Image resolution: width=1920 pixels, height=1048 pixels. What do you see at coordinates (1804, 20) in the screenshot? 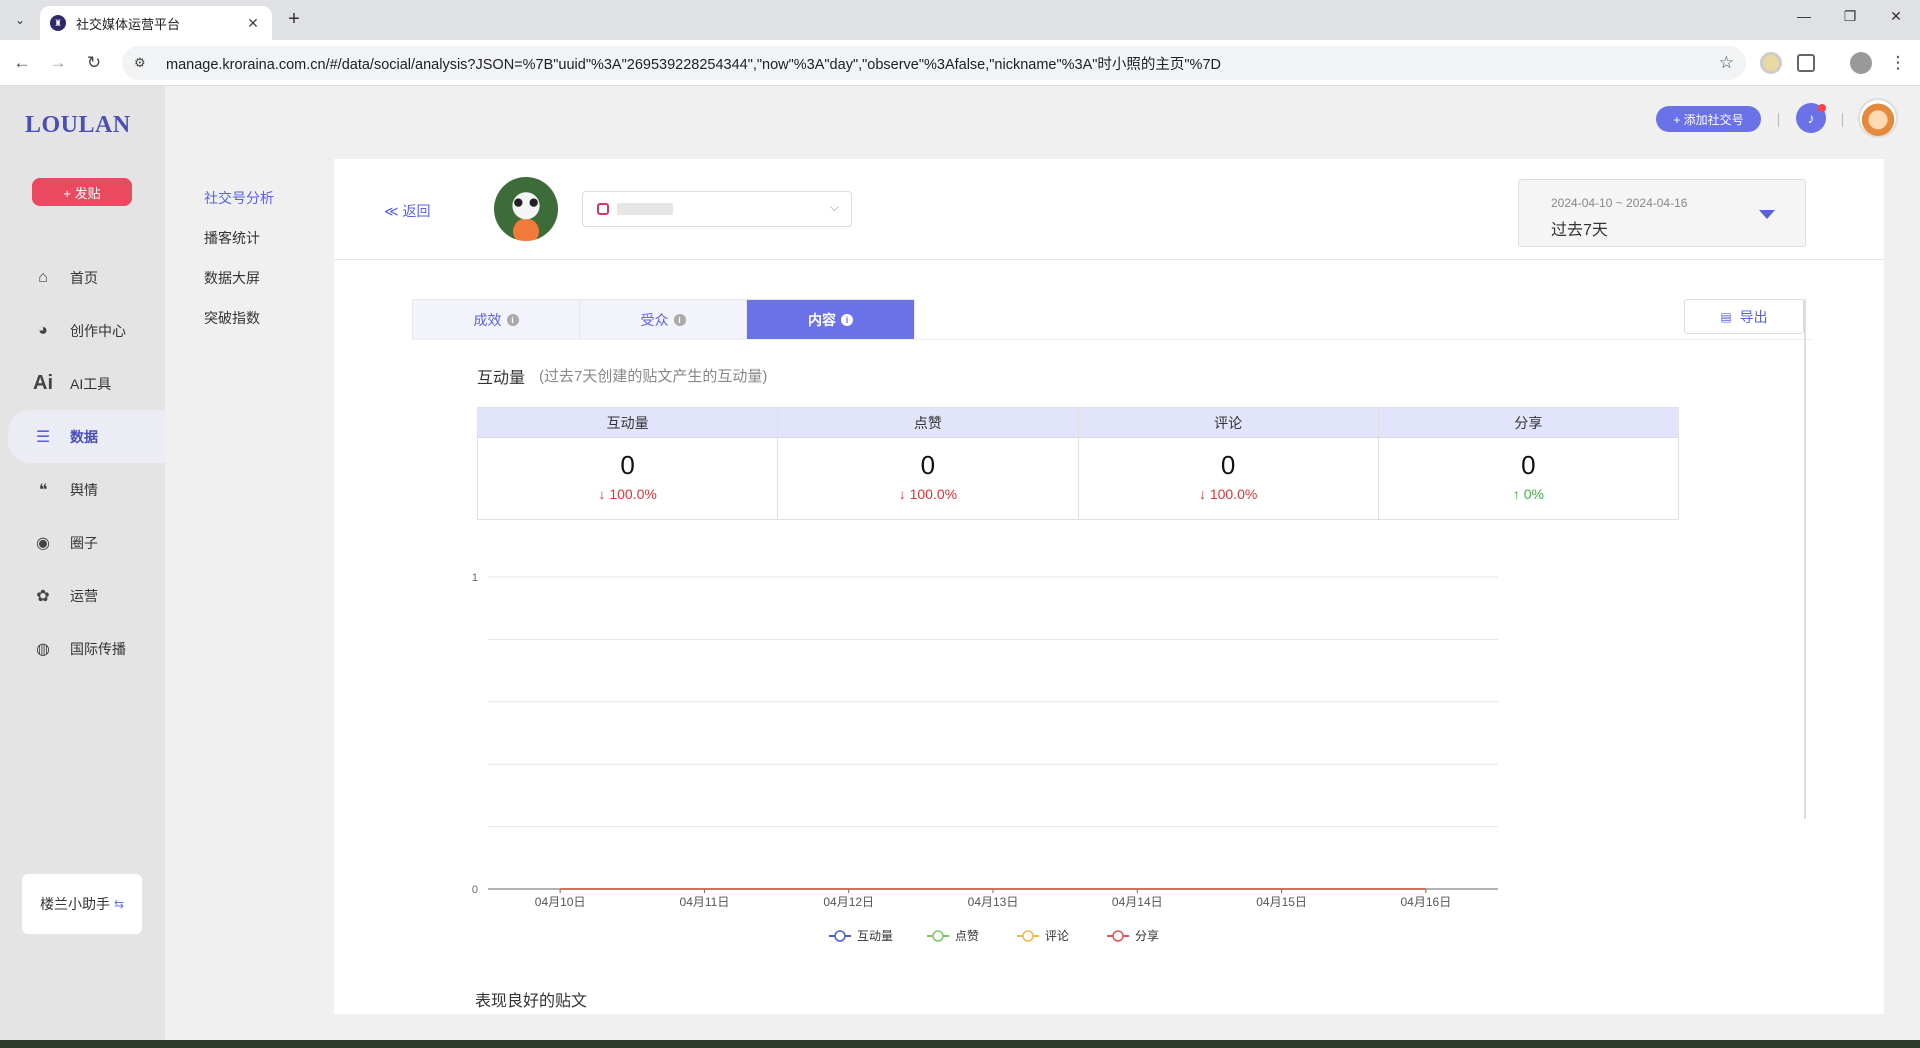
I see `minimize-button: —` at bounding box center [1804, 20].